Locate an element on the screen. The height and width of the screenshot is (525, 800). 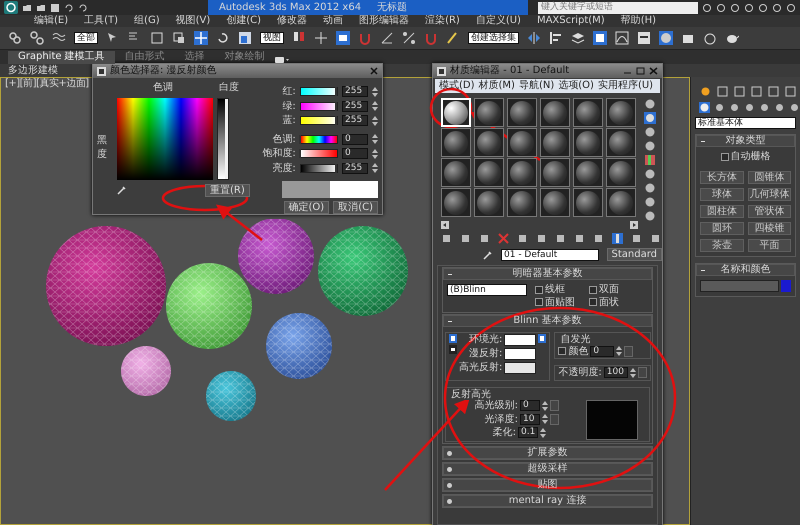
maximize-icon is located at coordinates (640, 71).